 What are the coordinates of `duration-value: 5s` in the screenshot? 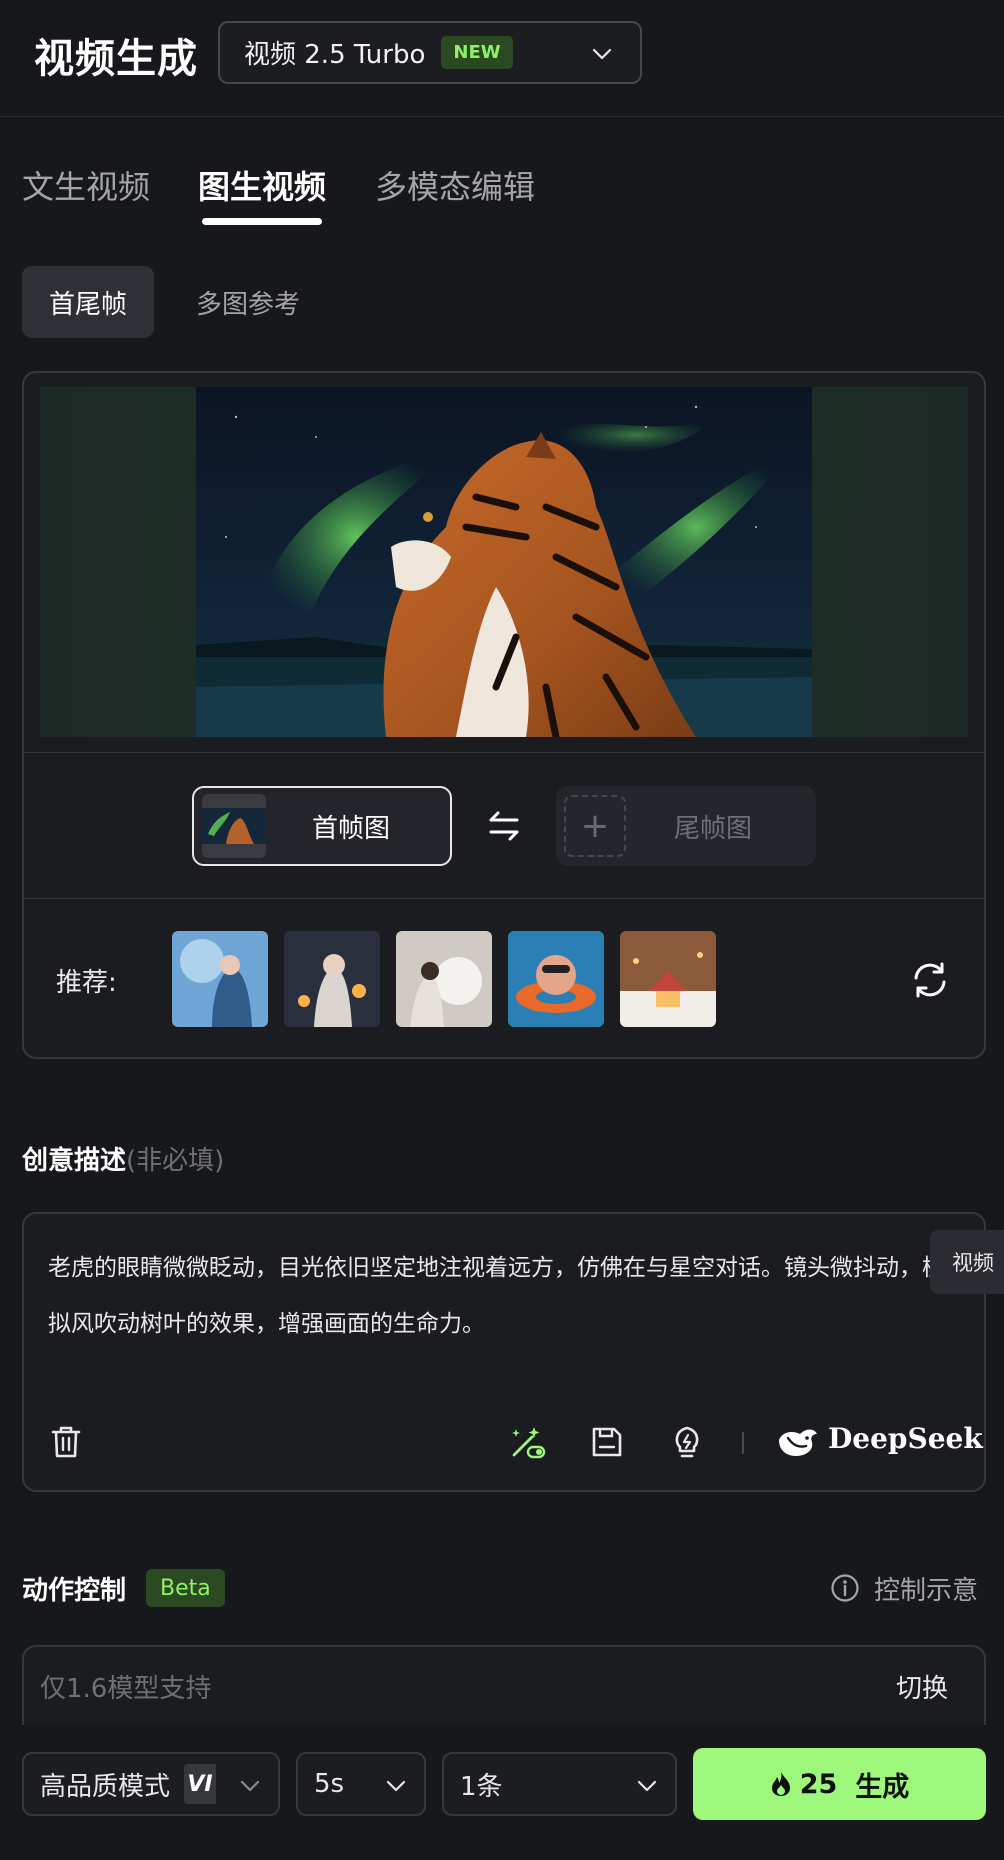 It's located at (329, 1784).